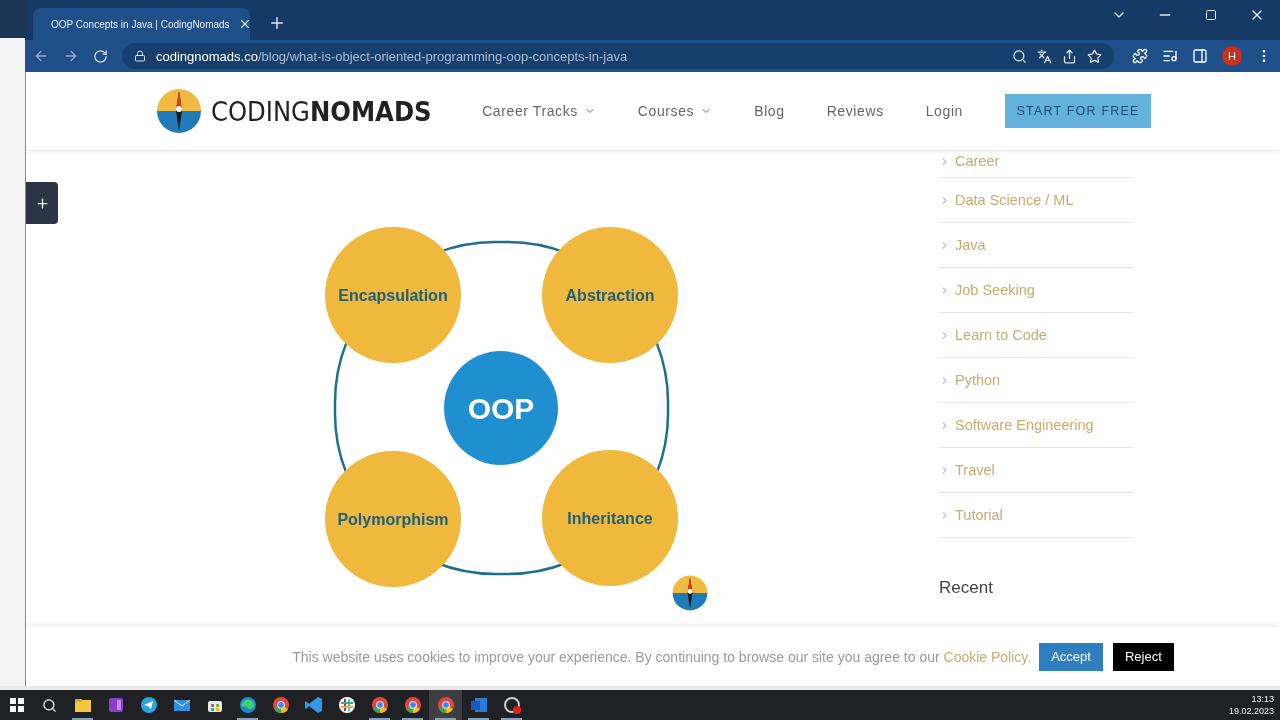 This screenshot has width=1280, height=720. I want to click on center-label: OOP, so click(501, 408).